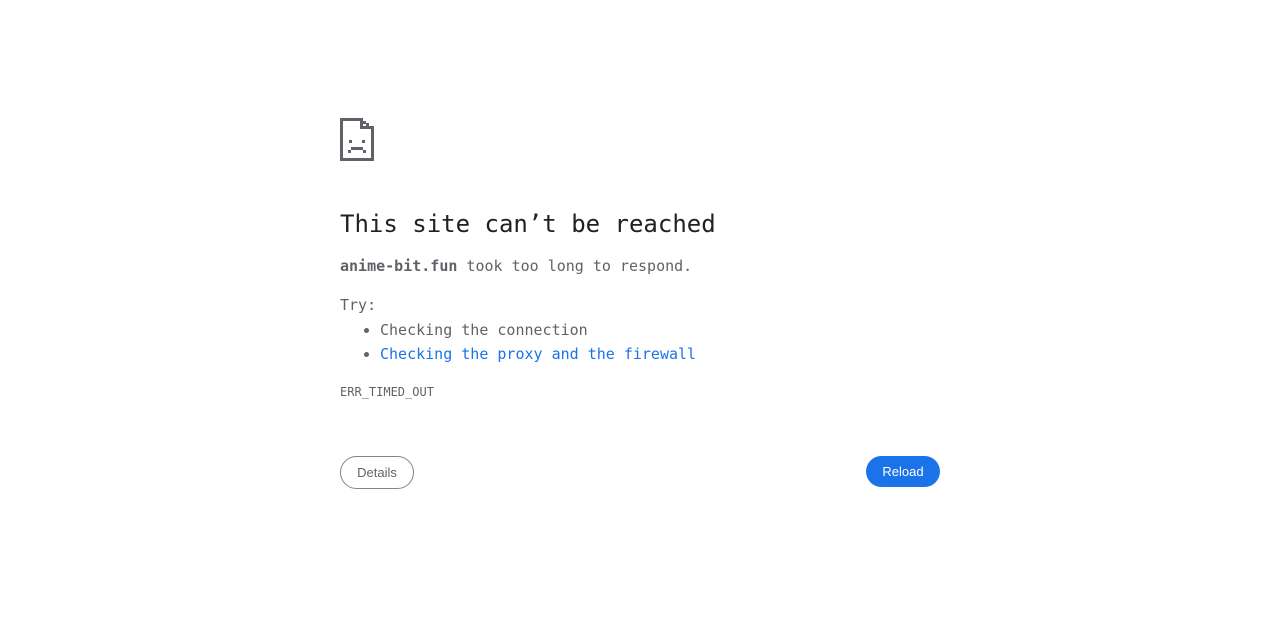 The width and height of the screenshot is (1280, 633). I want to click on summary-text: took too long to respond., so click(575, 266).